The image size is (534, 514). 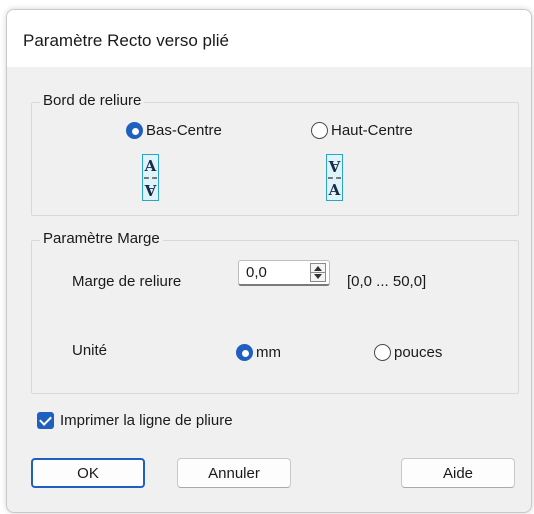 I want to click on spin-buttons, so click(x=318, y=272).